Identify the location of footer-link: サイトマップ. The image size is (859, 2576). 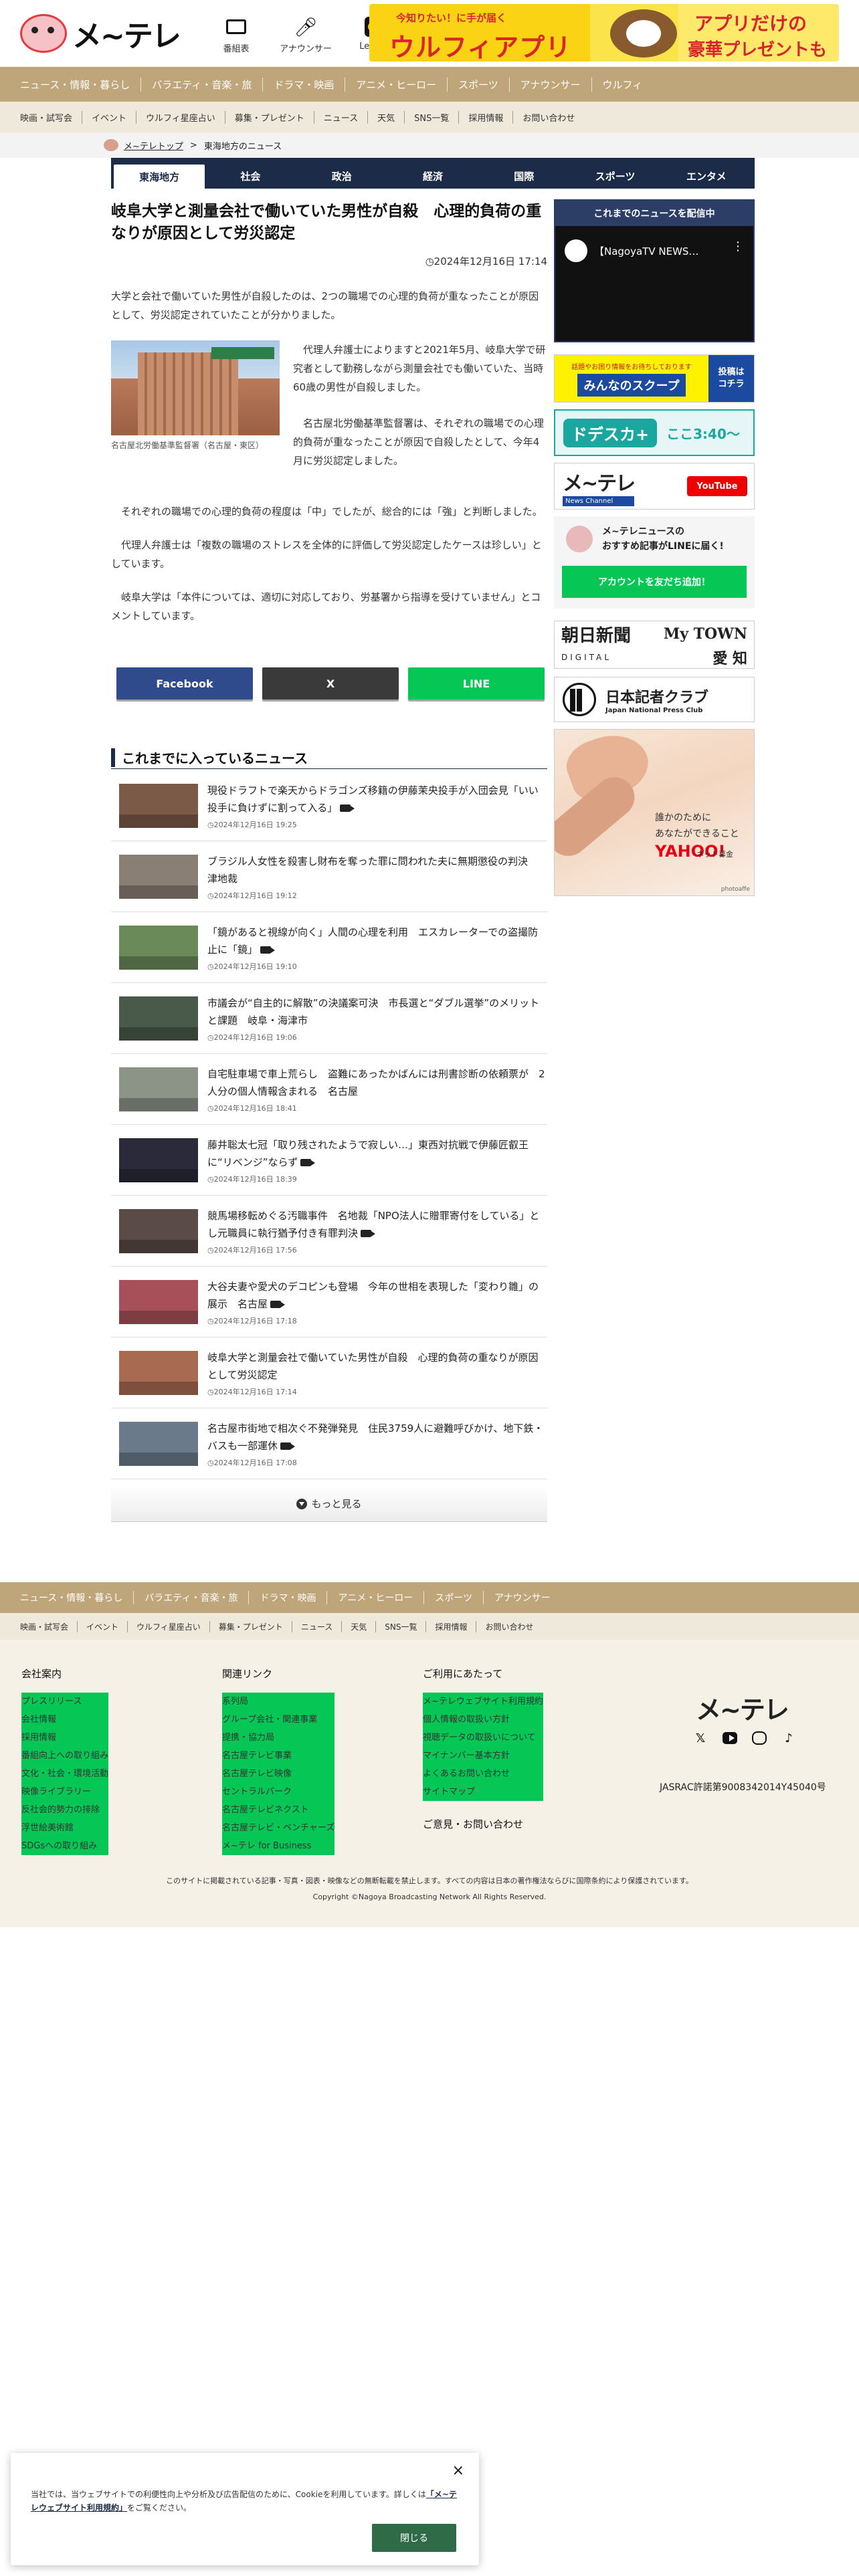
(483, 1792).